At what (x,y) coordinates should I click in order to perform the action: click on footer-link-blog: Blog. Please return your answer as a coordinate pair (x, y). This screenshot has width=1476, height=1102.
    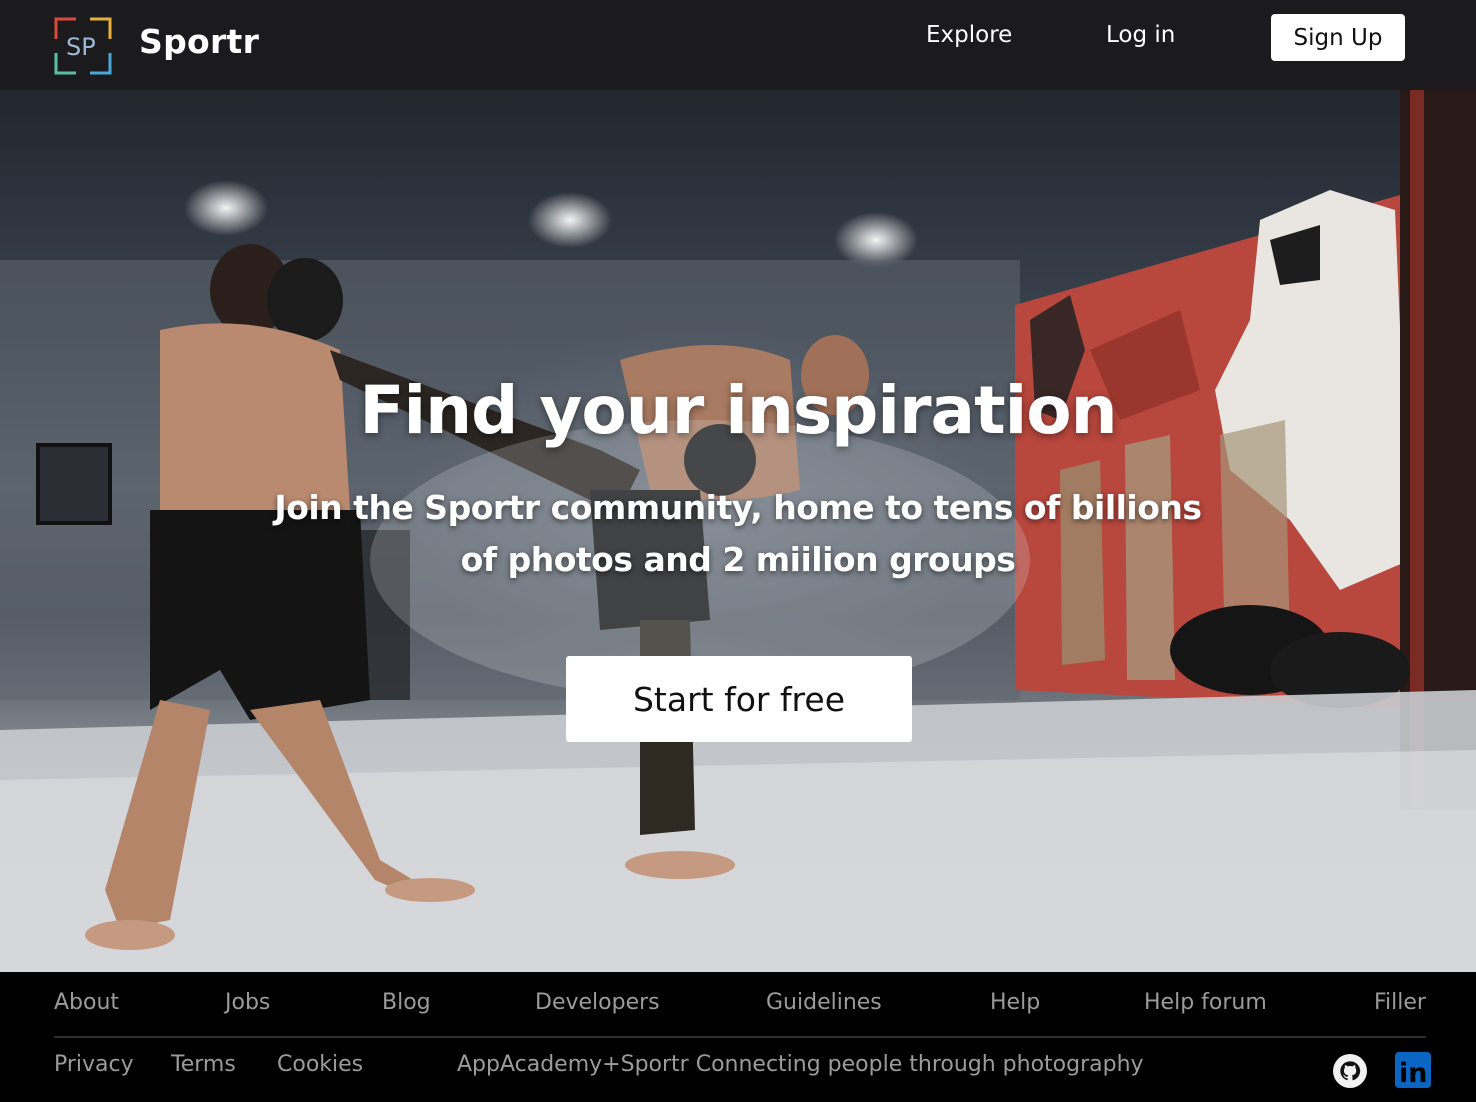
    Looking at the image, I should click on (406, 1002).